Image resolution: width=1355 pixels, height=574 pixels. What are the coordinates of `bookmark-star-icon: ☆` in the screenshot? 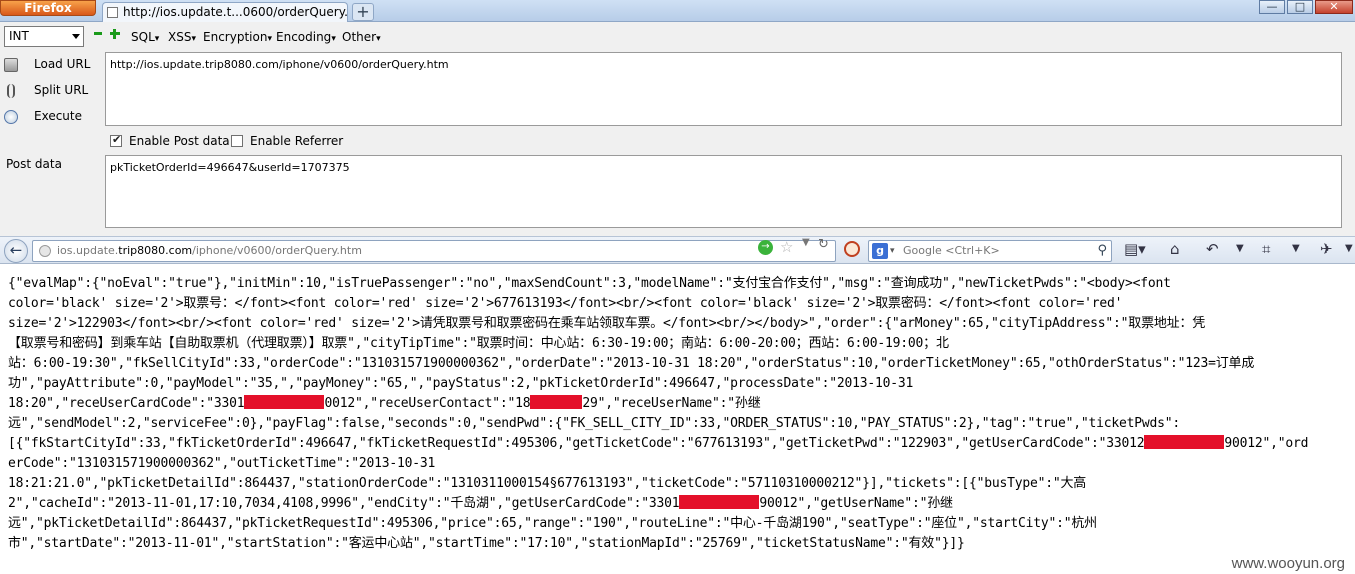 It's located at (786, 247).